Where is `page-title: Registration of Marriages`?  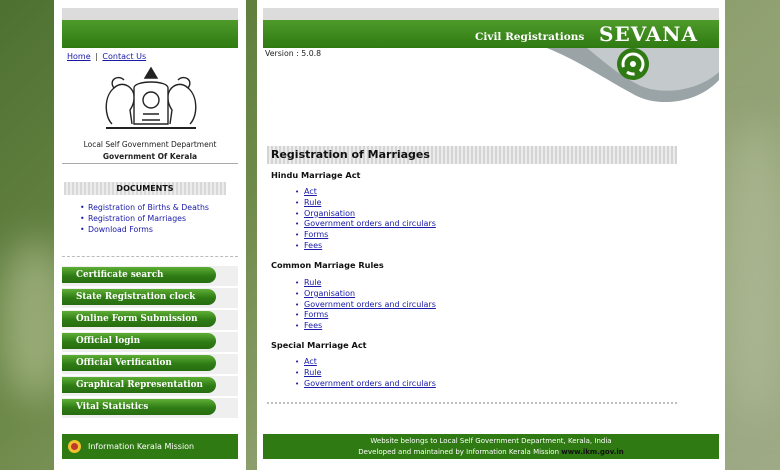
page-title: Registration of Marriages is located at coordinates (472, 155).